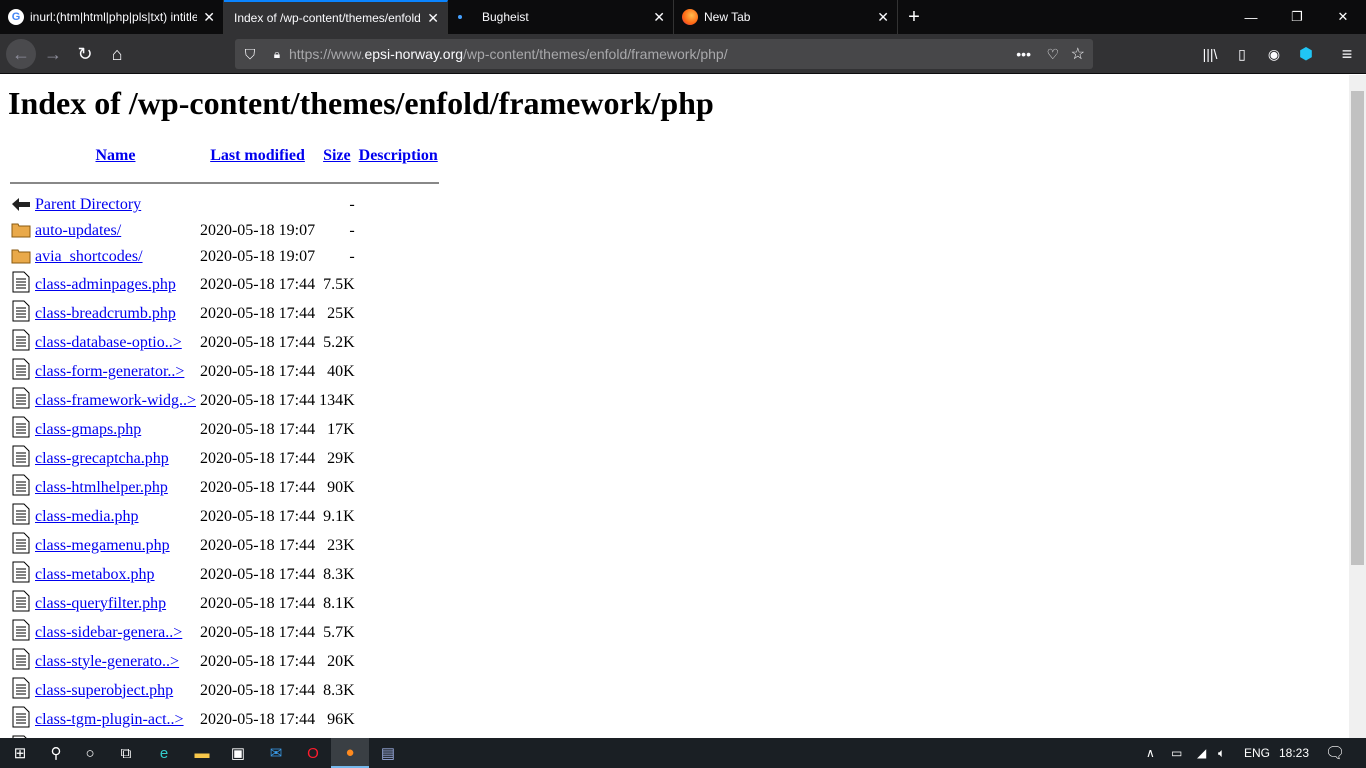  I want to click on file-link: auto-updates/, so click(78, 230).